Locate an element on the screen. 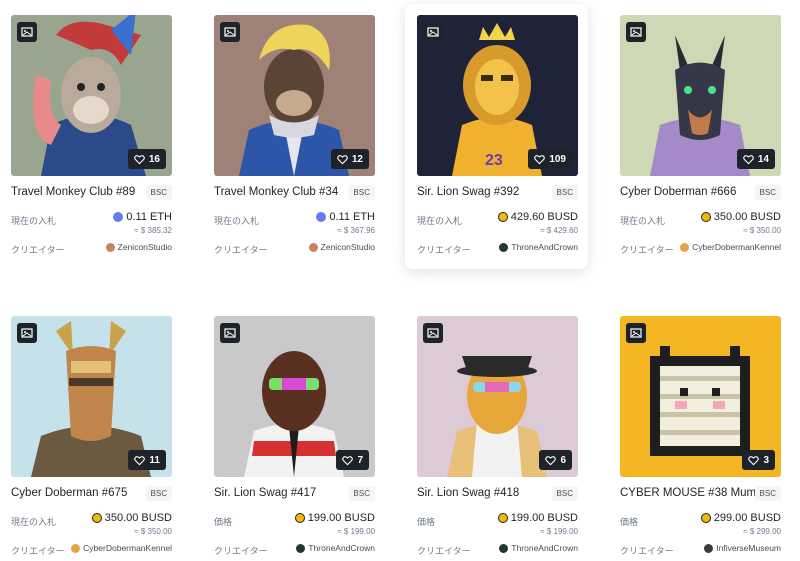 This screenshot has height=561, width=800. usd-equivalent: ≈ $ 299.00 is located at coordinates (762, 531).